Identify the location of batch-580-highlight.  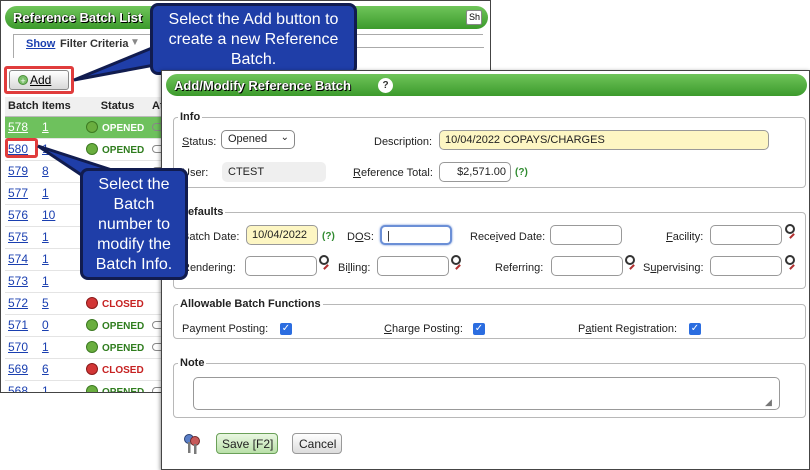
(21, 148).